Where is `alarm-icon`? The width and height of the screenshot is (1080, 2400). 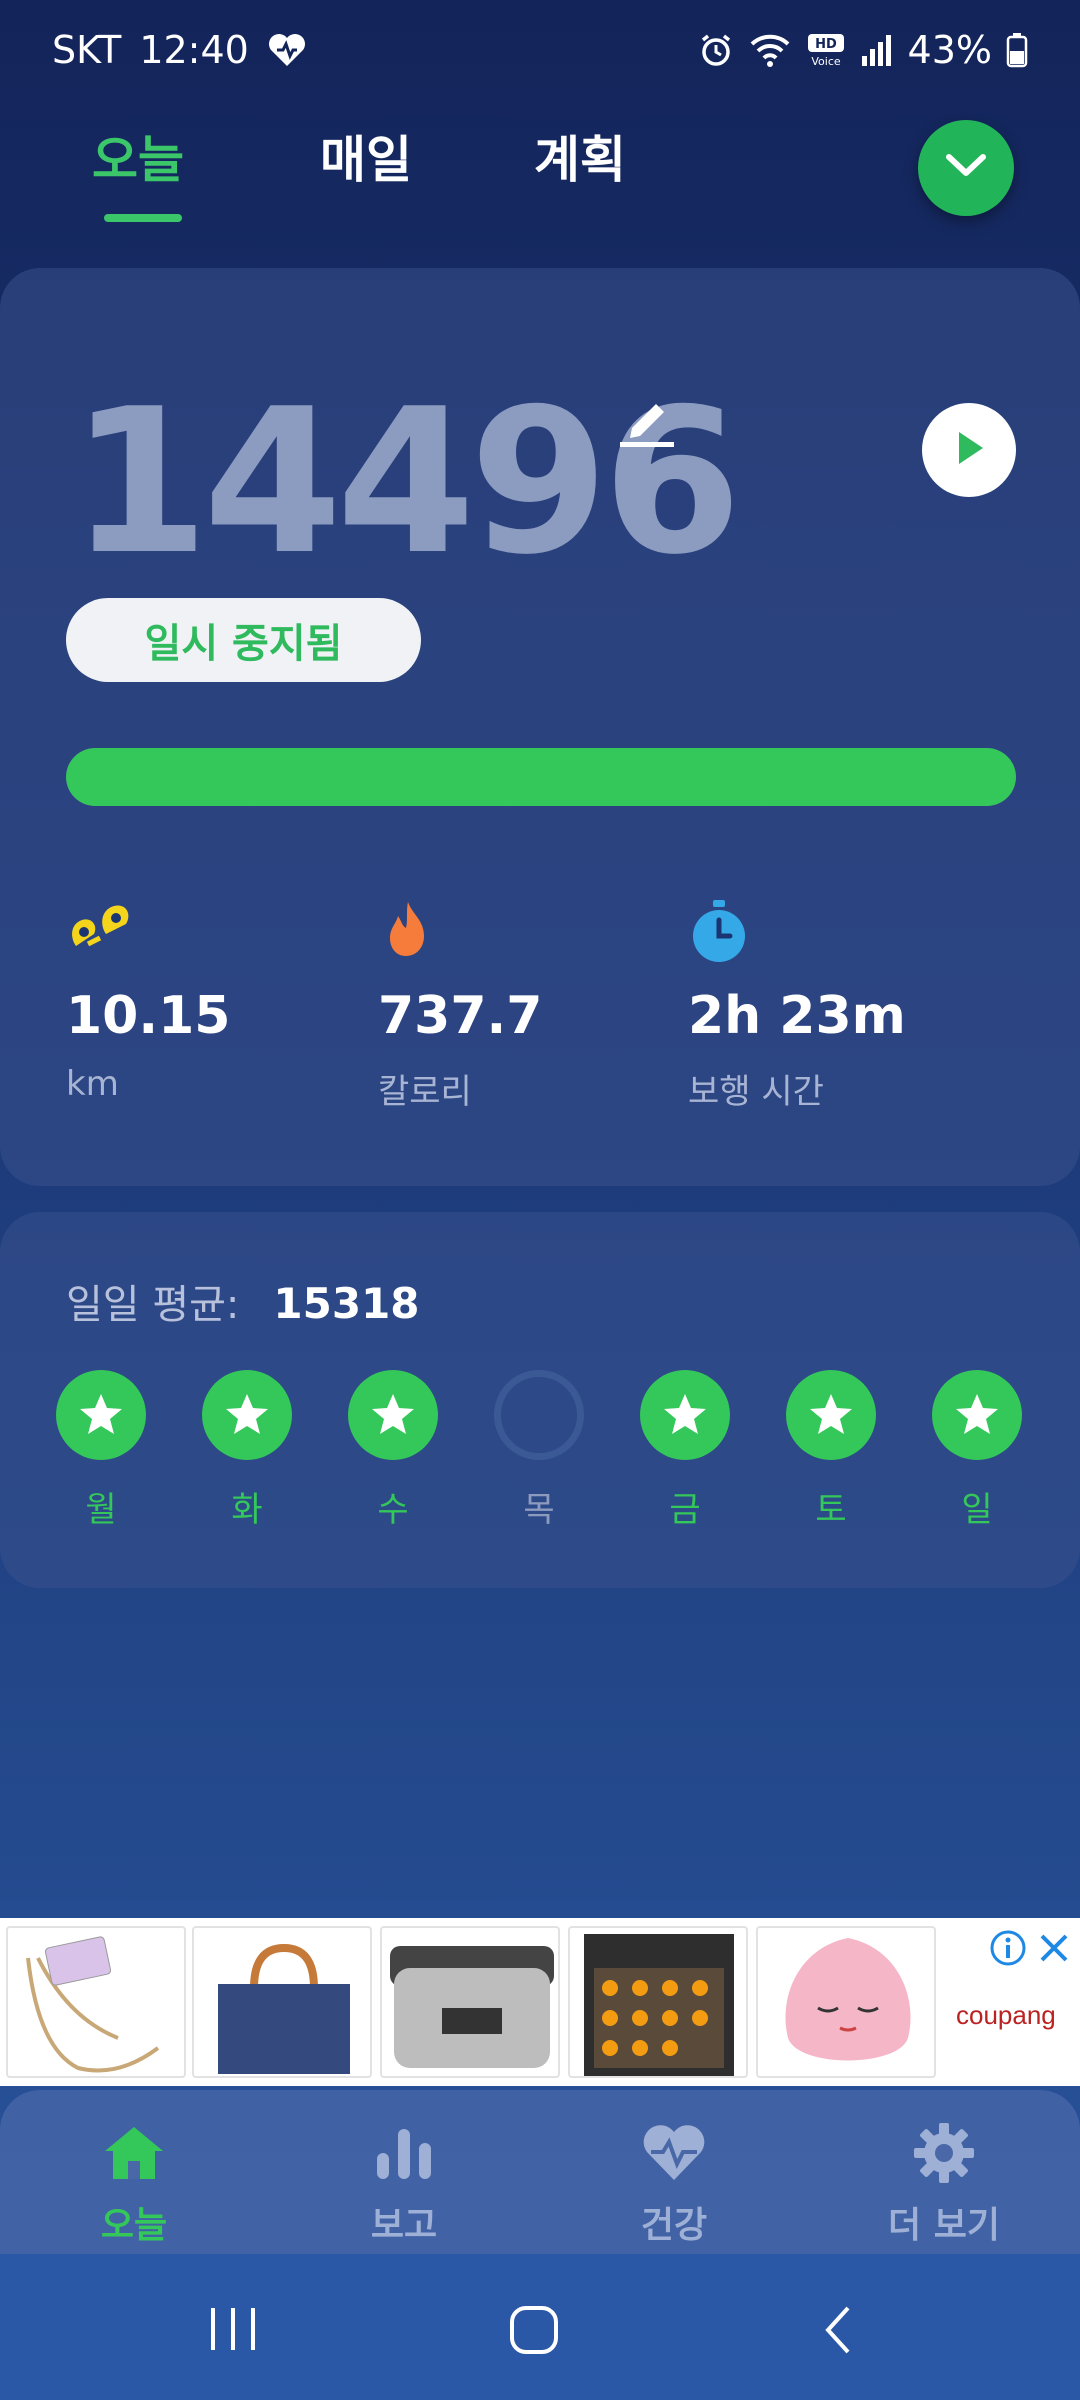
alarm-icon is located at coordinates (716, 50).